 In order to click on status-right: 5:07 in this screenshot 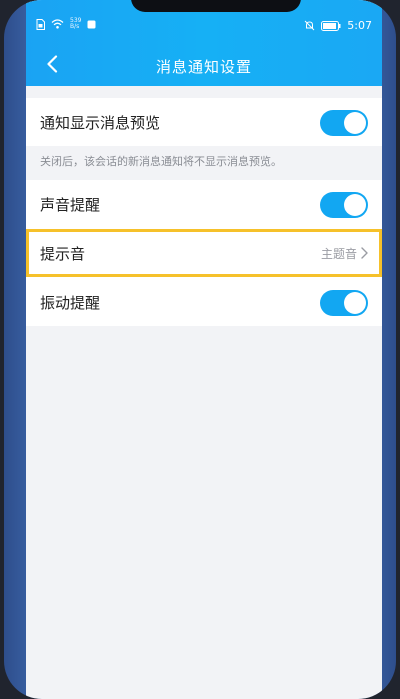, I will do `click(338, 25)`.